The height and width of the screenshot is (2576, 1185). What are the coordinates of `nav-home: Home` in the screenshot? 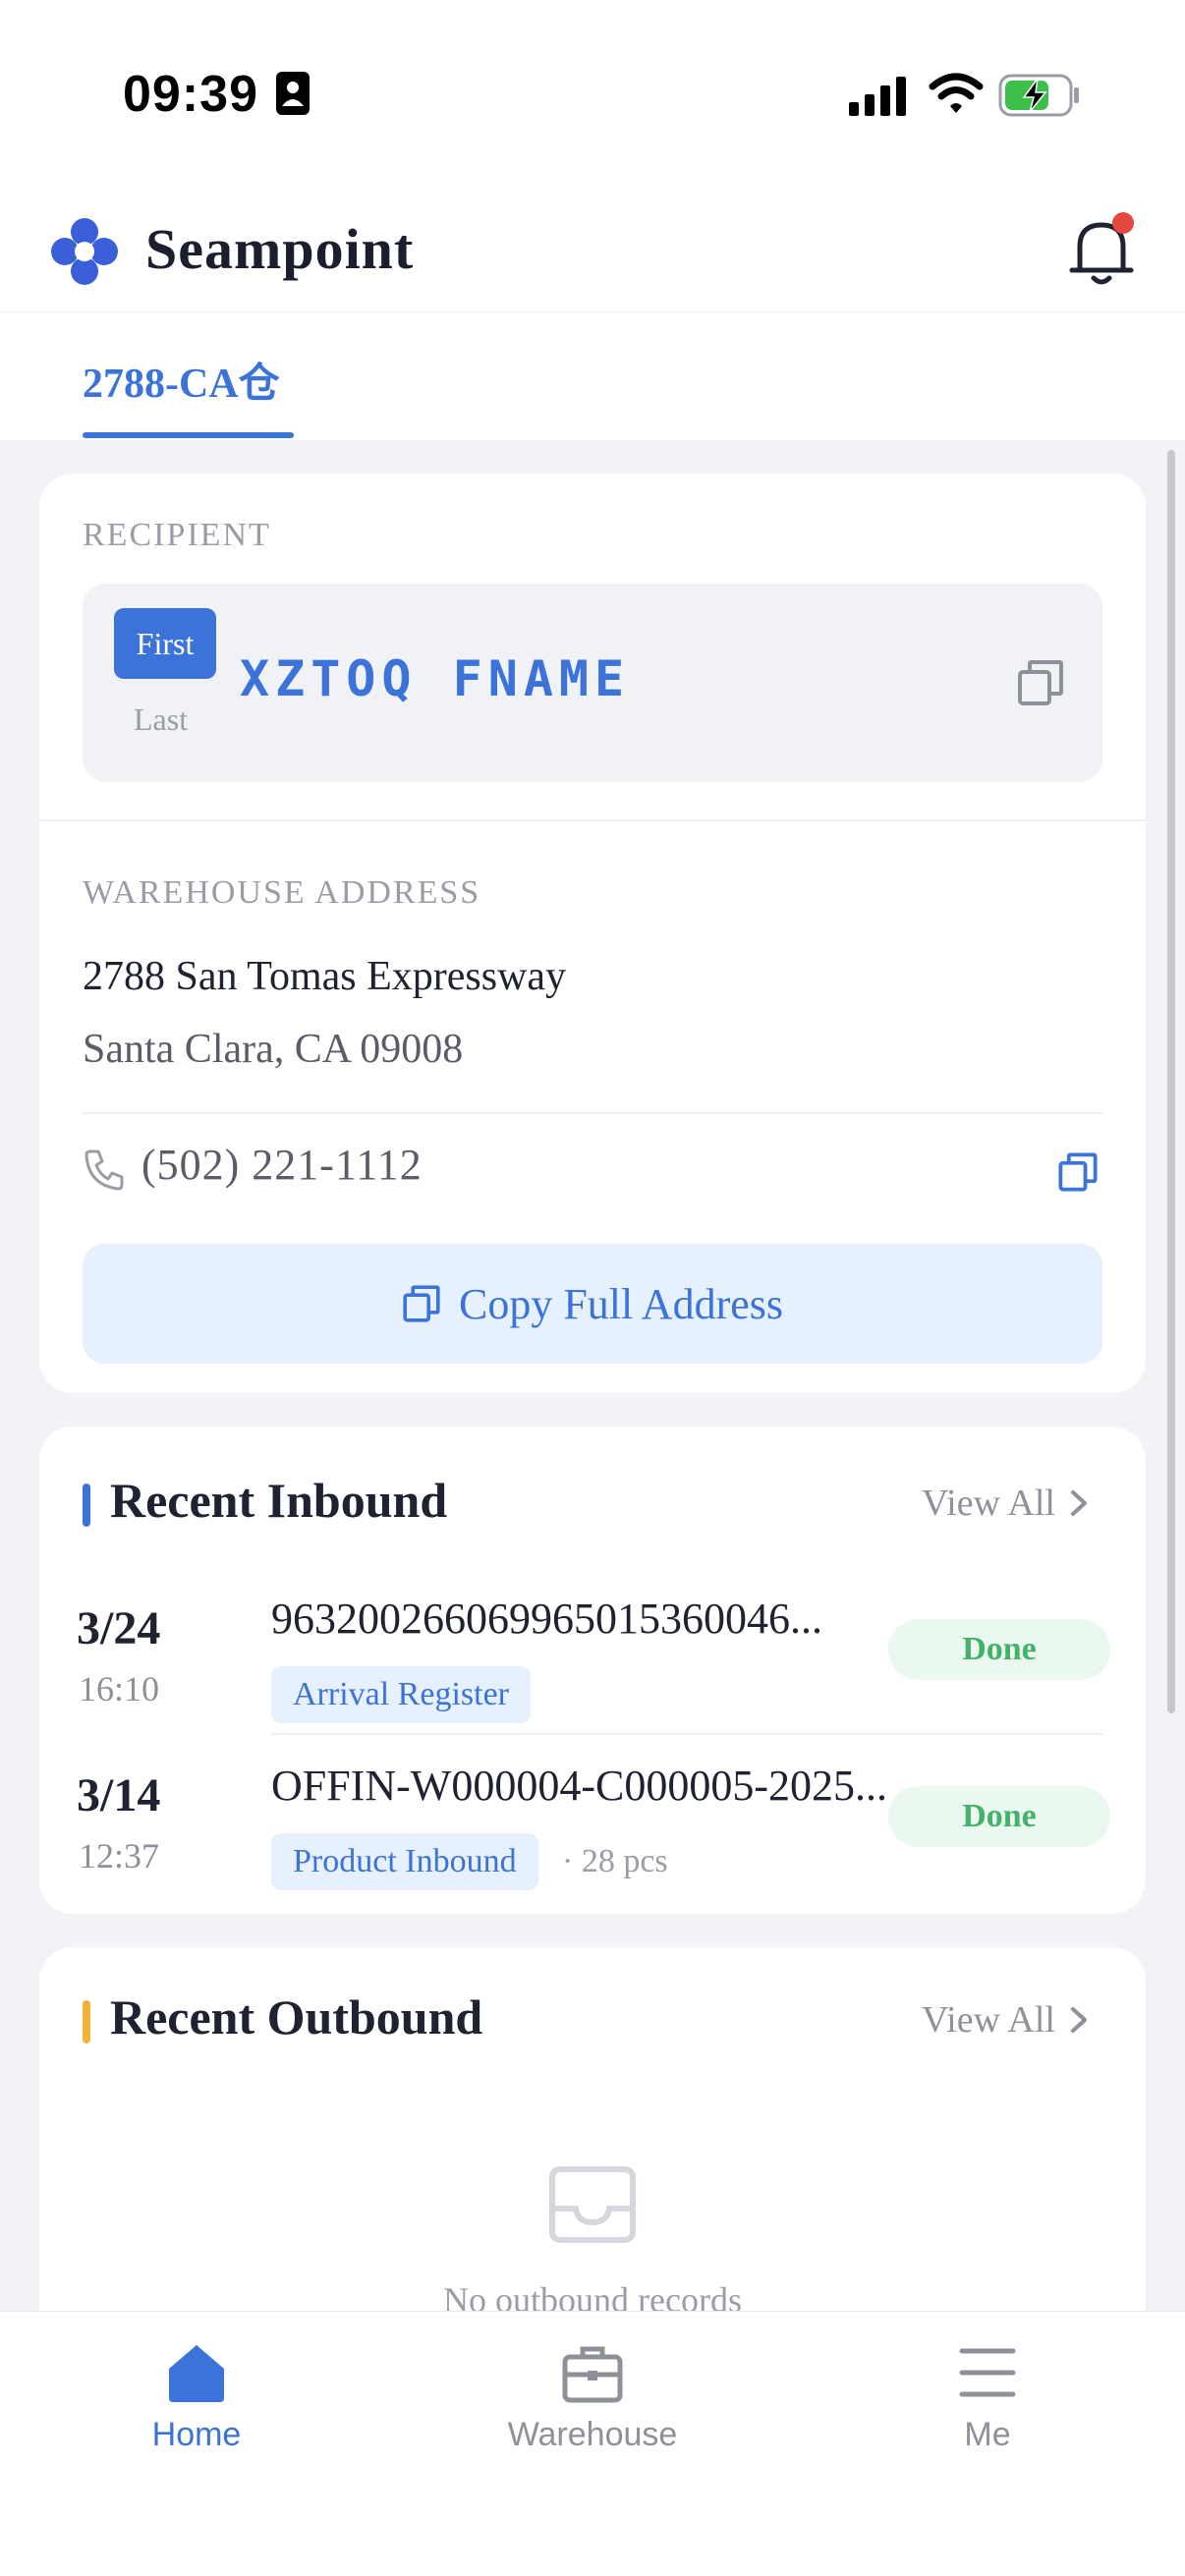 It's located at (197, 2400).